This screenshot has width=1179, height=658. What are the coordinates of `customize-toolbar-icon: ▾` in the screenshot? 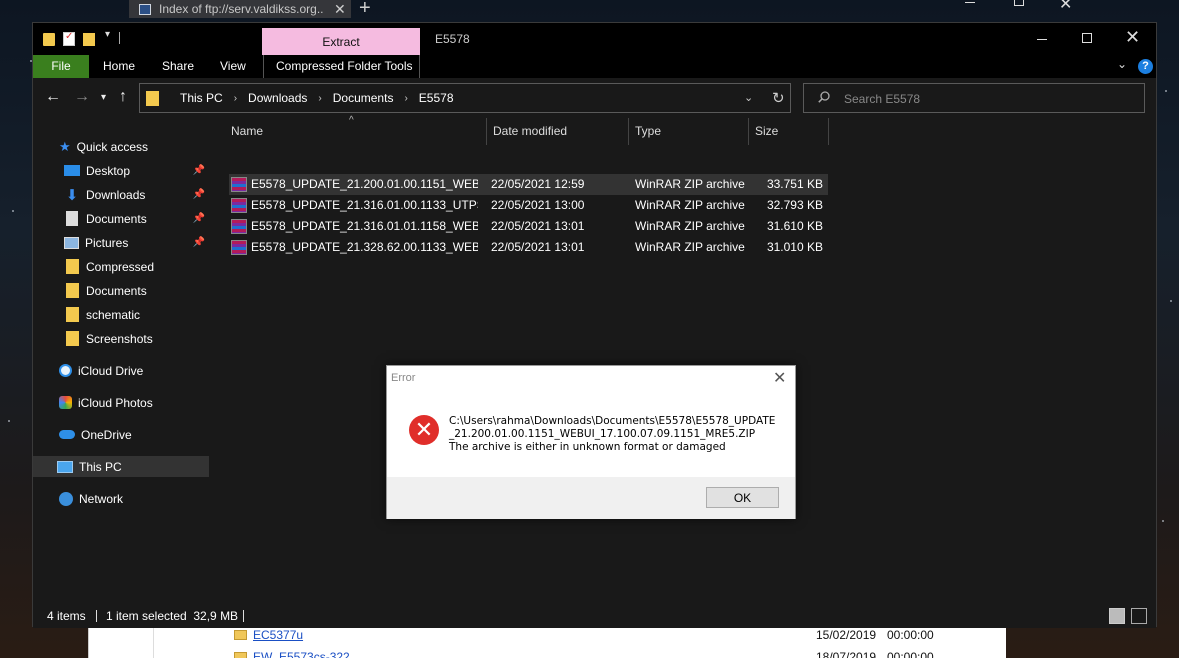 It's located at (107, 34).